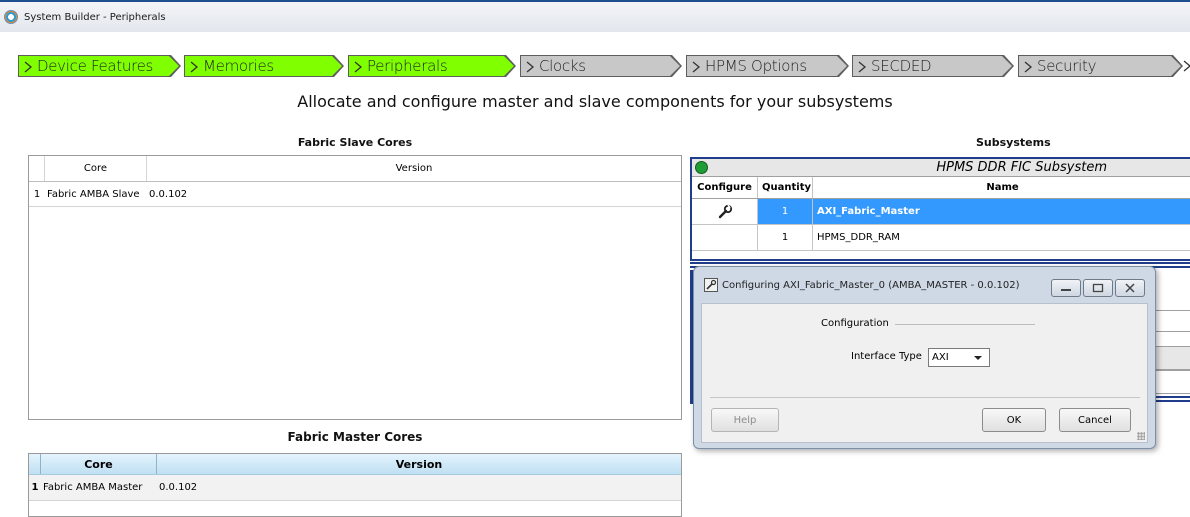  Describe the element at coordinates (238, 66) in the screenshot. I see `step-label: Memories` at that location.